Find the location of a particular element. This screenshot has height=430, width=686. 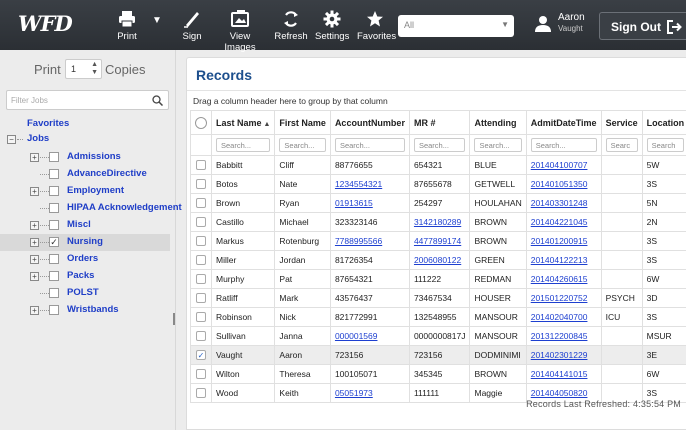

column-header: Service is located at coordinates (621, 122).